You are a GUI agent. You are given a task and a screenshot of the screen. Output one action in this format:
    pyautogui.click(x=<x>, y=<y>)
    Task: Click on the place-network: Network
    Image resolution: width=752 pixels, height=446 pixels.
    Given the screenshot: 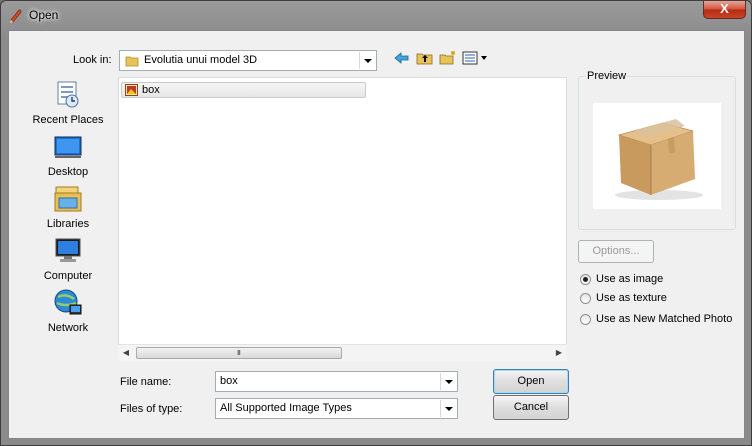 What is the action you would take?
    pyautogui.click(x=68, y=312)
    